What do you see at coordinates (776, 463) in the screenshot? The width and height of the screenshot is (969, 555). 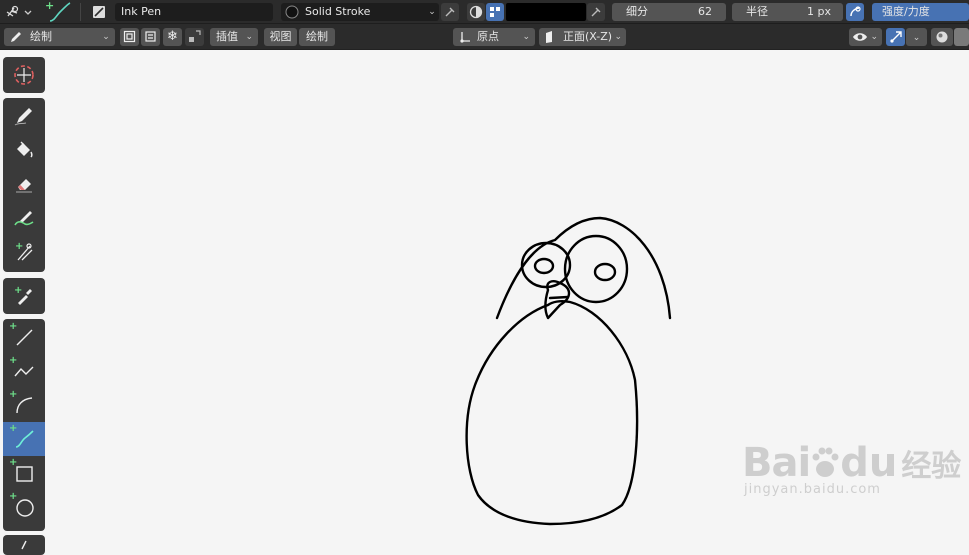 I see `watermark-brand: Bai` at bounding box center [776, 463].